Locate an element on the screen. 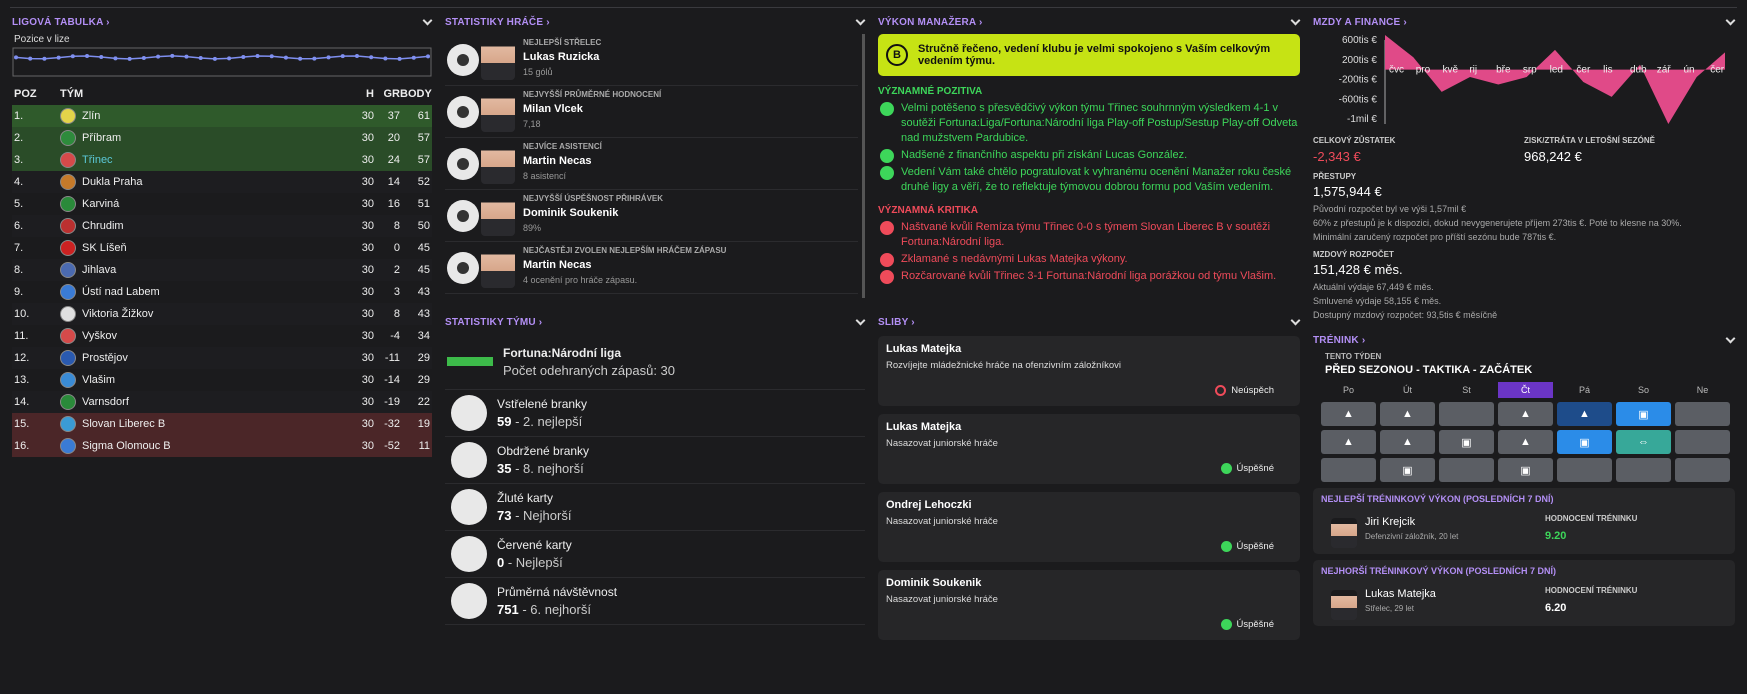 The height and width of the screenshot is (694, 1747). table-row: 16. Sigma Olomouc B 30 -52 11 is located at coordinates (222, 446).